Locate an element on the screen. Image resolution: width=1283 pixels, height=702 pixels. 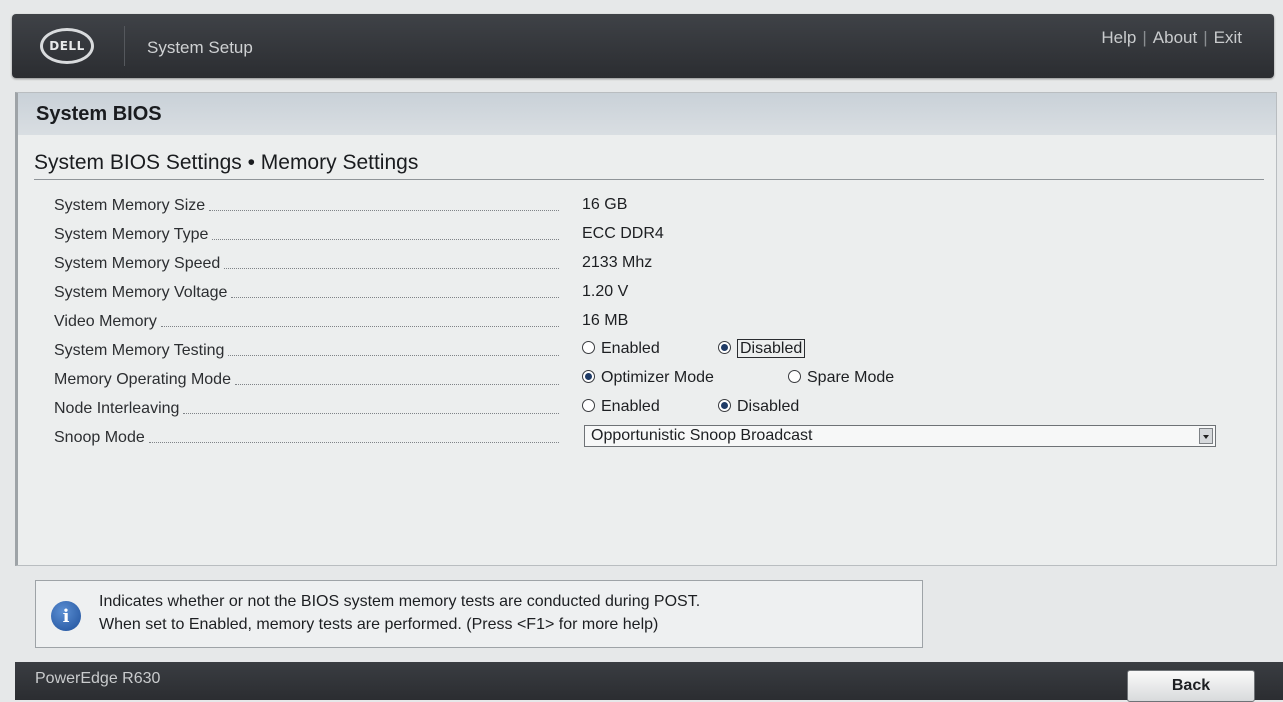
page-heading: System BIOS Settings • Memory Settings is located at coordinates (226, 162).